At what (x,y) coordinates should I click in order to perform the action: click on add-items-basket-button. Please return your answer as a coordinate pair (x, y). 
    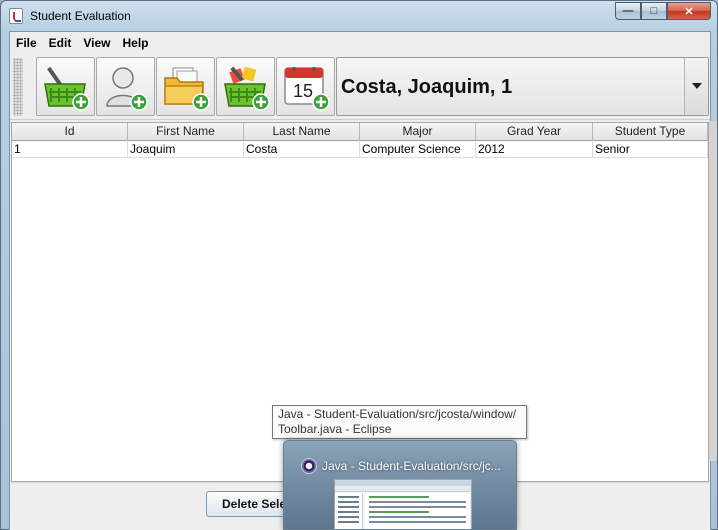
    Looking at the image, I should click on (245, 86).